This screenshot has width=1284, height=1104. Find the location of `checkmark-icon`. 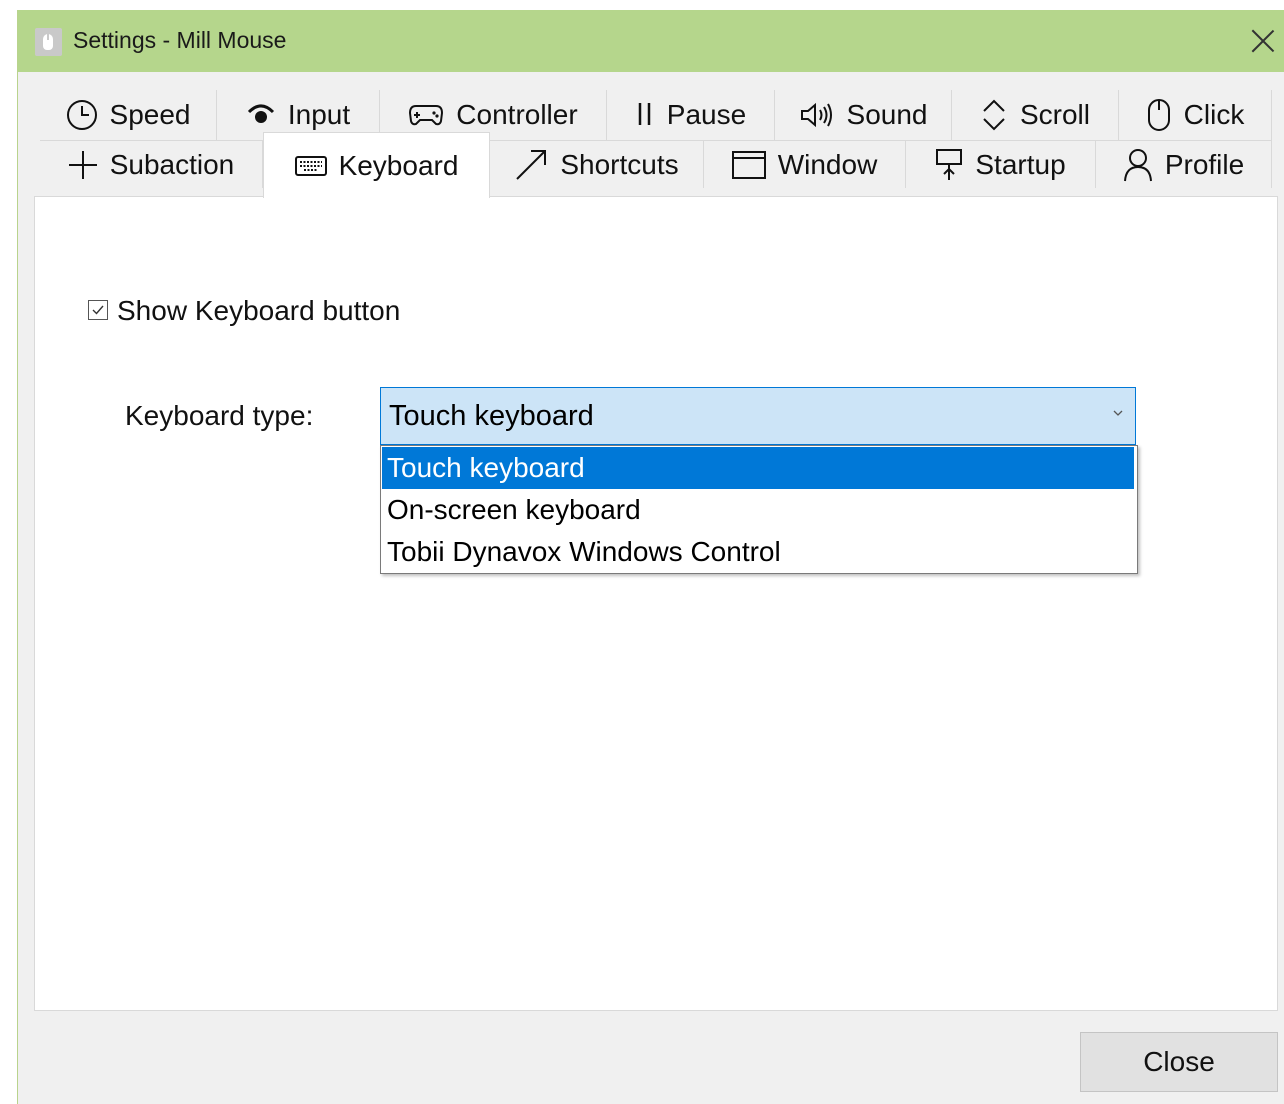

checkmark-icon is located at coordinates (98, 310).